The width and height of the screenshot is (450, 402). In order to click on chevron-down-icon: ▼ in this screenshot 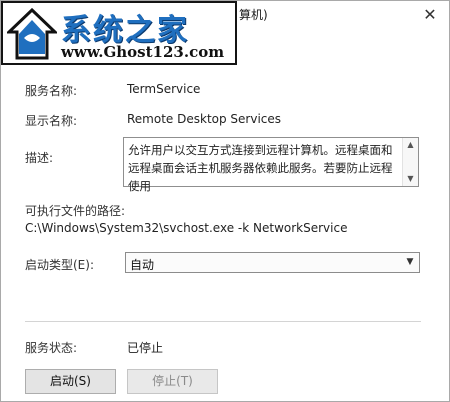, I will do `click(410, 262)`.